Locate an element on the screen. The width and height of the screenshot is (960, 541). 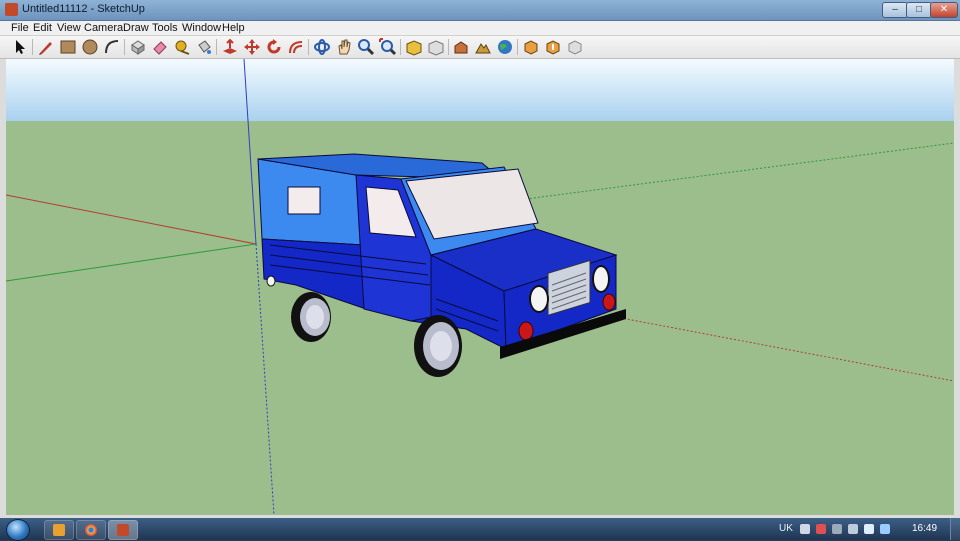
left-indicator is located at coordinates (526, 331).